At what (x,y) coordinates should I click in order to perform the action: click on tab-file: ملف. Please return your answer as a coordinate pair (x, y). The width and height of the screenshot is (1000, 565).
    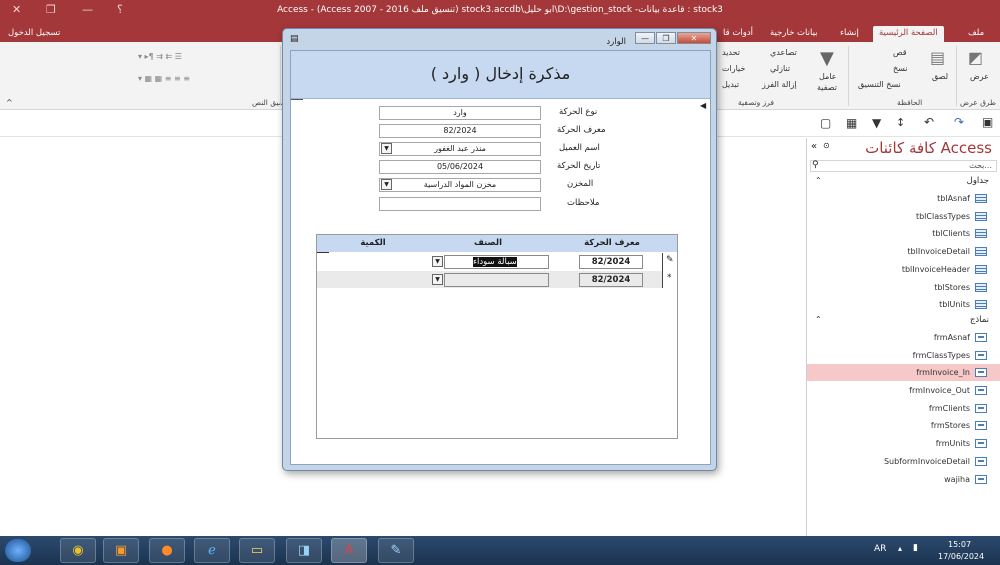
    Looking at the image, I should click on (976, 34).